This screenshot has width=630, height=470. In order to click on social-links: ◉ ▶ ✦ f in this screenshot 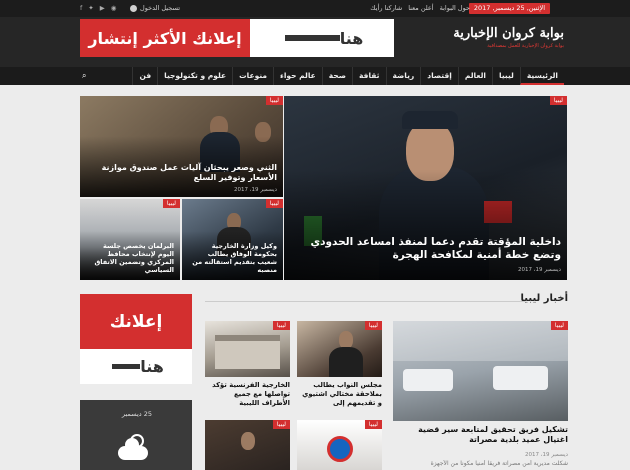, I will do `click(98, 8)`.